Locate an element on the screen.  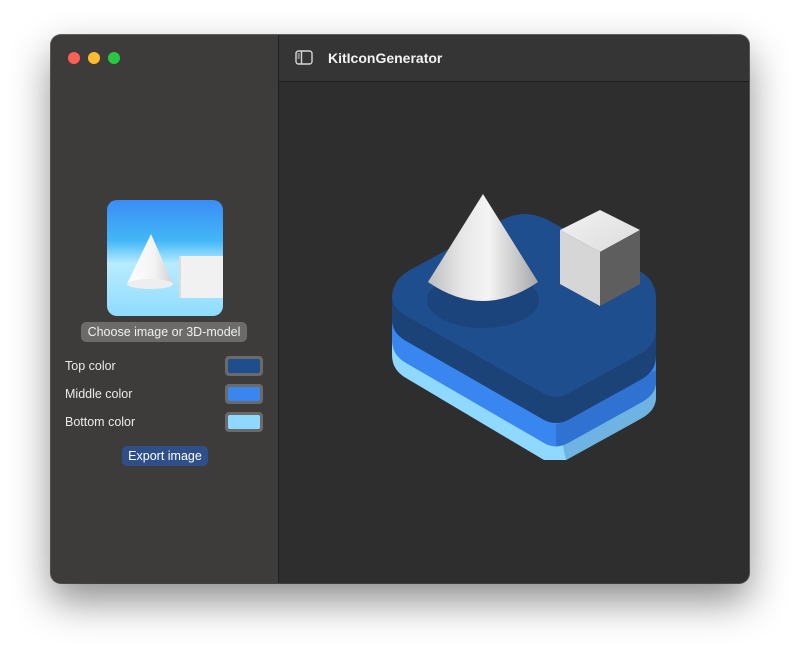
3d-layered-icon is located at coordinates (524, 327).